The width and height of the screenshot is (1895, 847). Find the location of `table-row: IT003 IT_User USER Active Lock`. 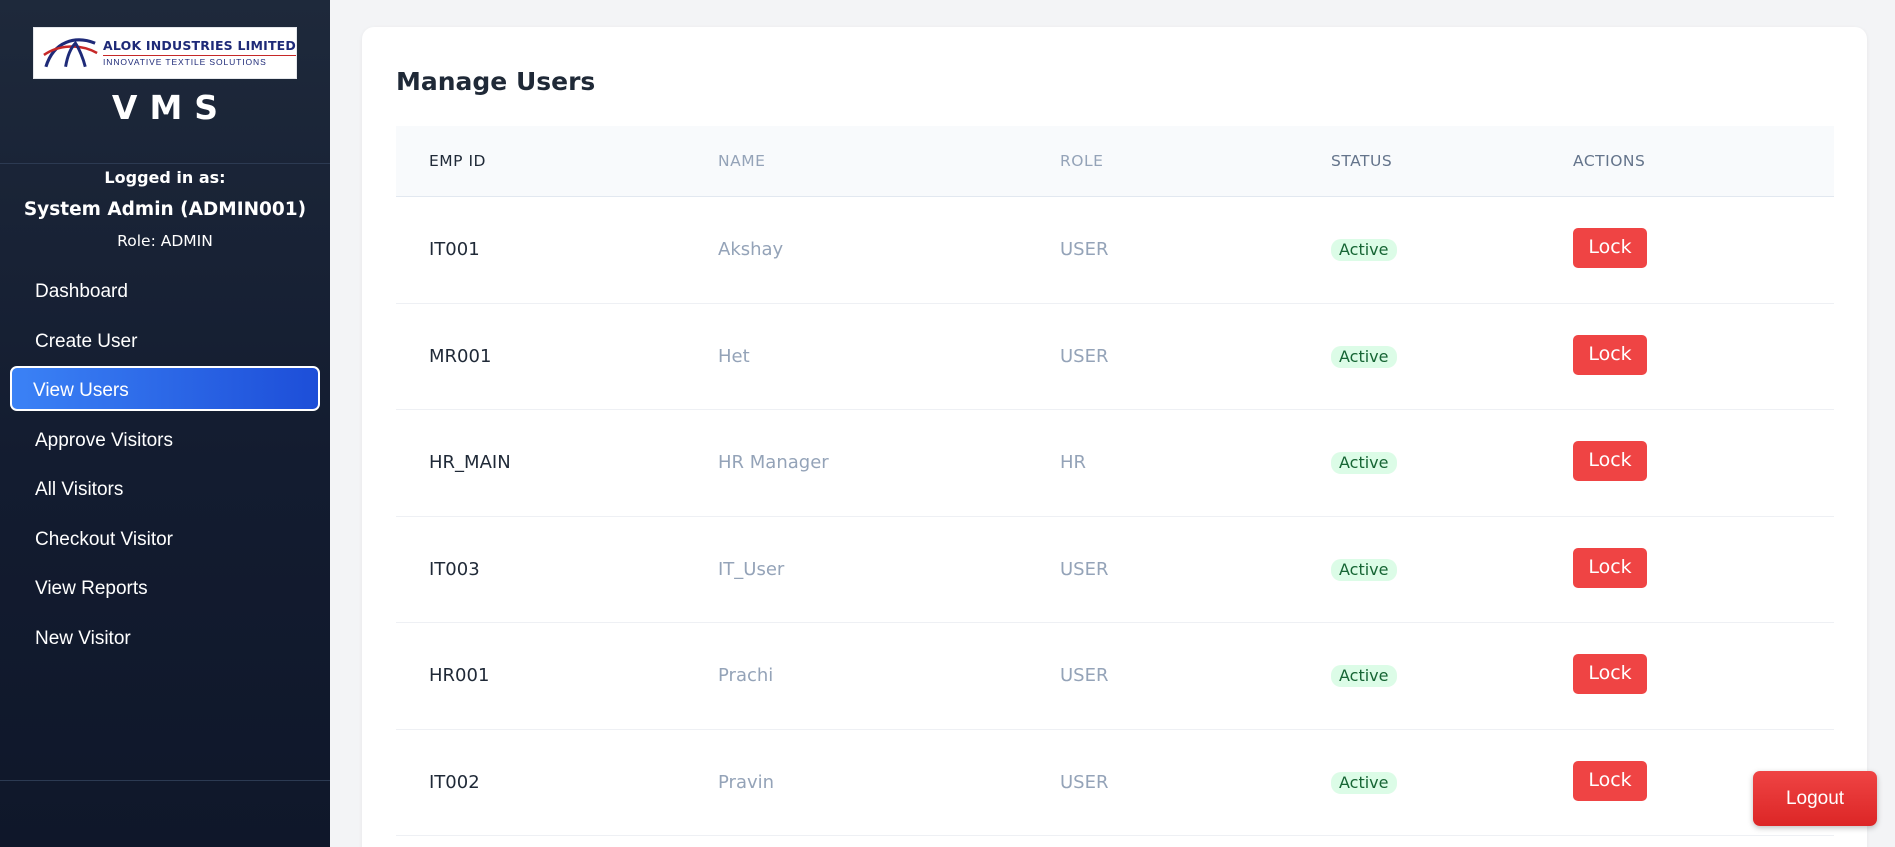

table-row: IT003 IT_User USER Active Lock is located at coordinates (1115, 570).